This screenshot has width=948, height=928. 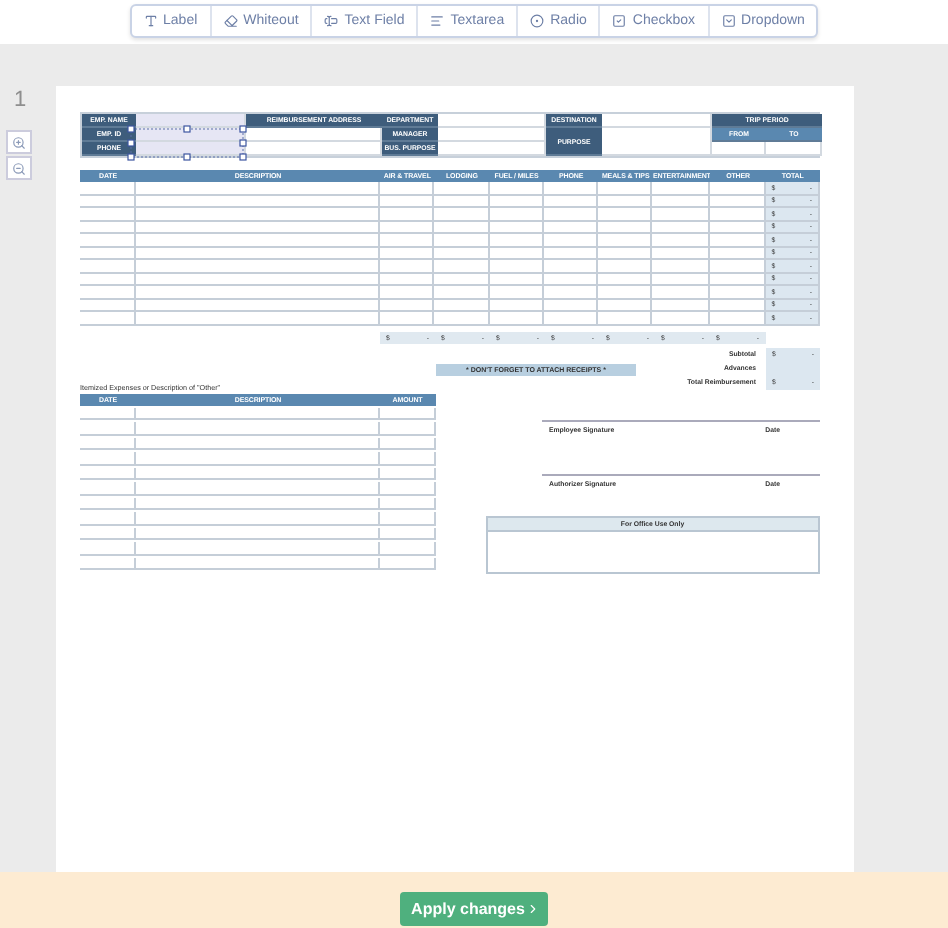 I want to click on text-field-icon, so click(x=331, y=21).